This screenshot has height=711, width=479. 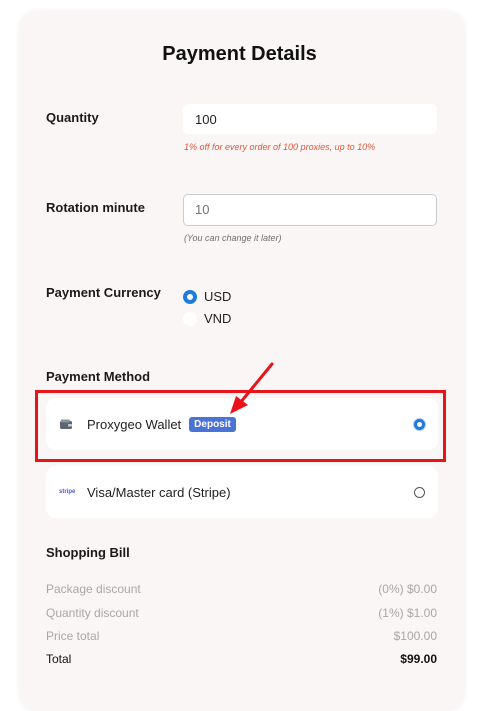 What do you see at coordinates (88, 552) in the screenshot?
I see `shopping-bill-title: Shopping Bill` at bounding box center [88, 552].